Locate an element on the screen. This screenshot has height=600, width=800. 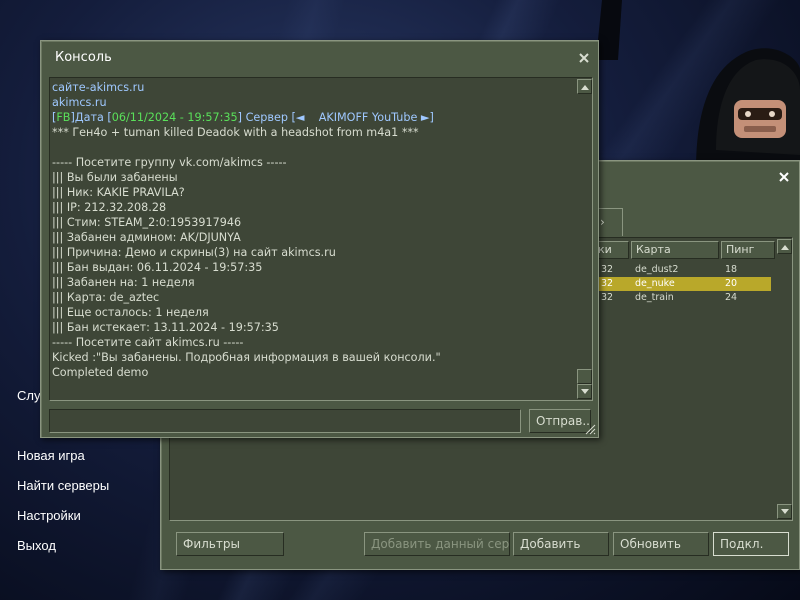
console-segment: ----- Посетите сайт akimcs.ru ----- is located at coordinates (148, 342).